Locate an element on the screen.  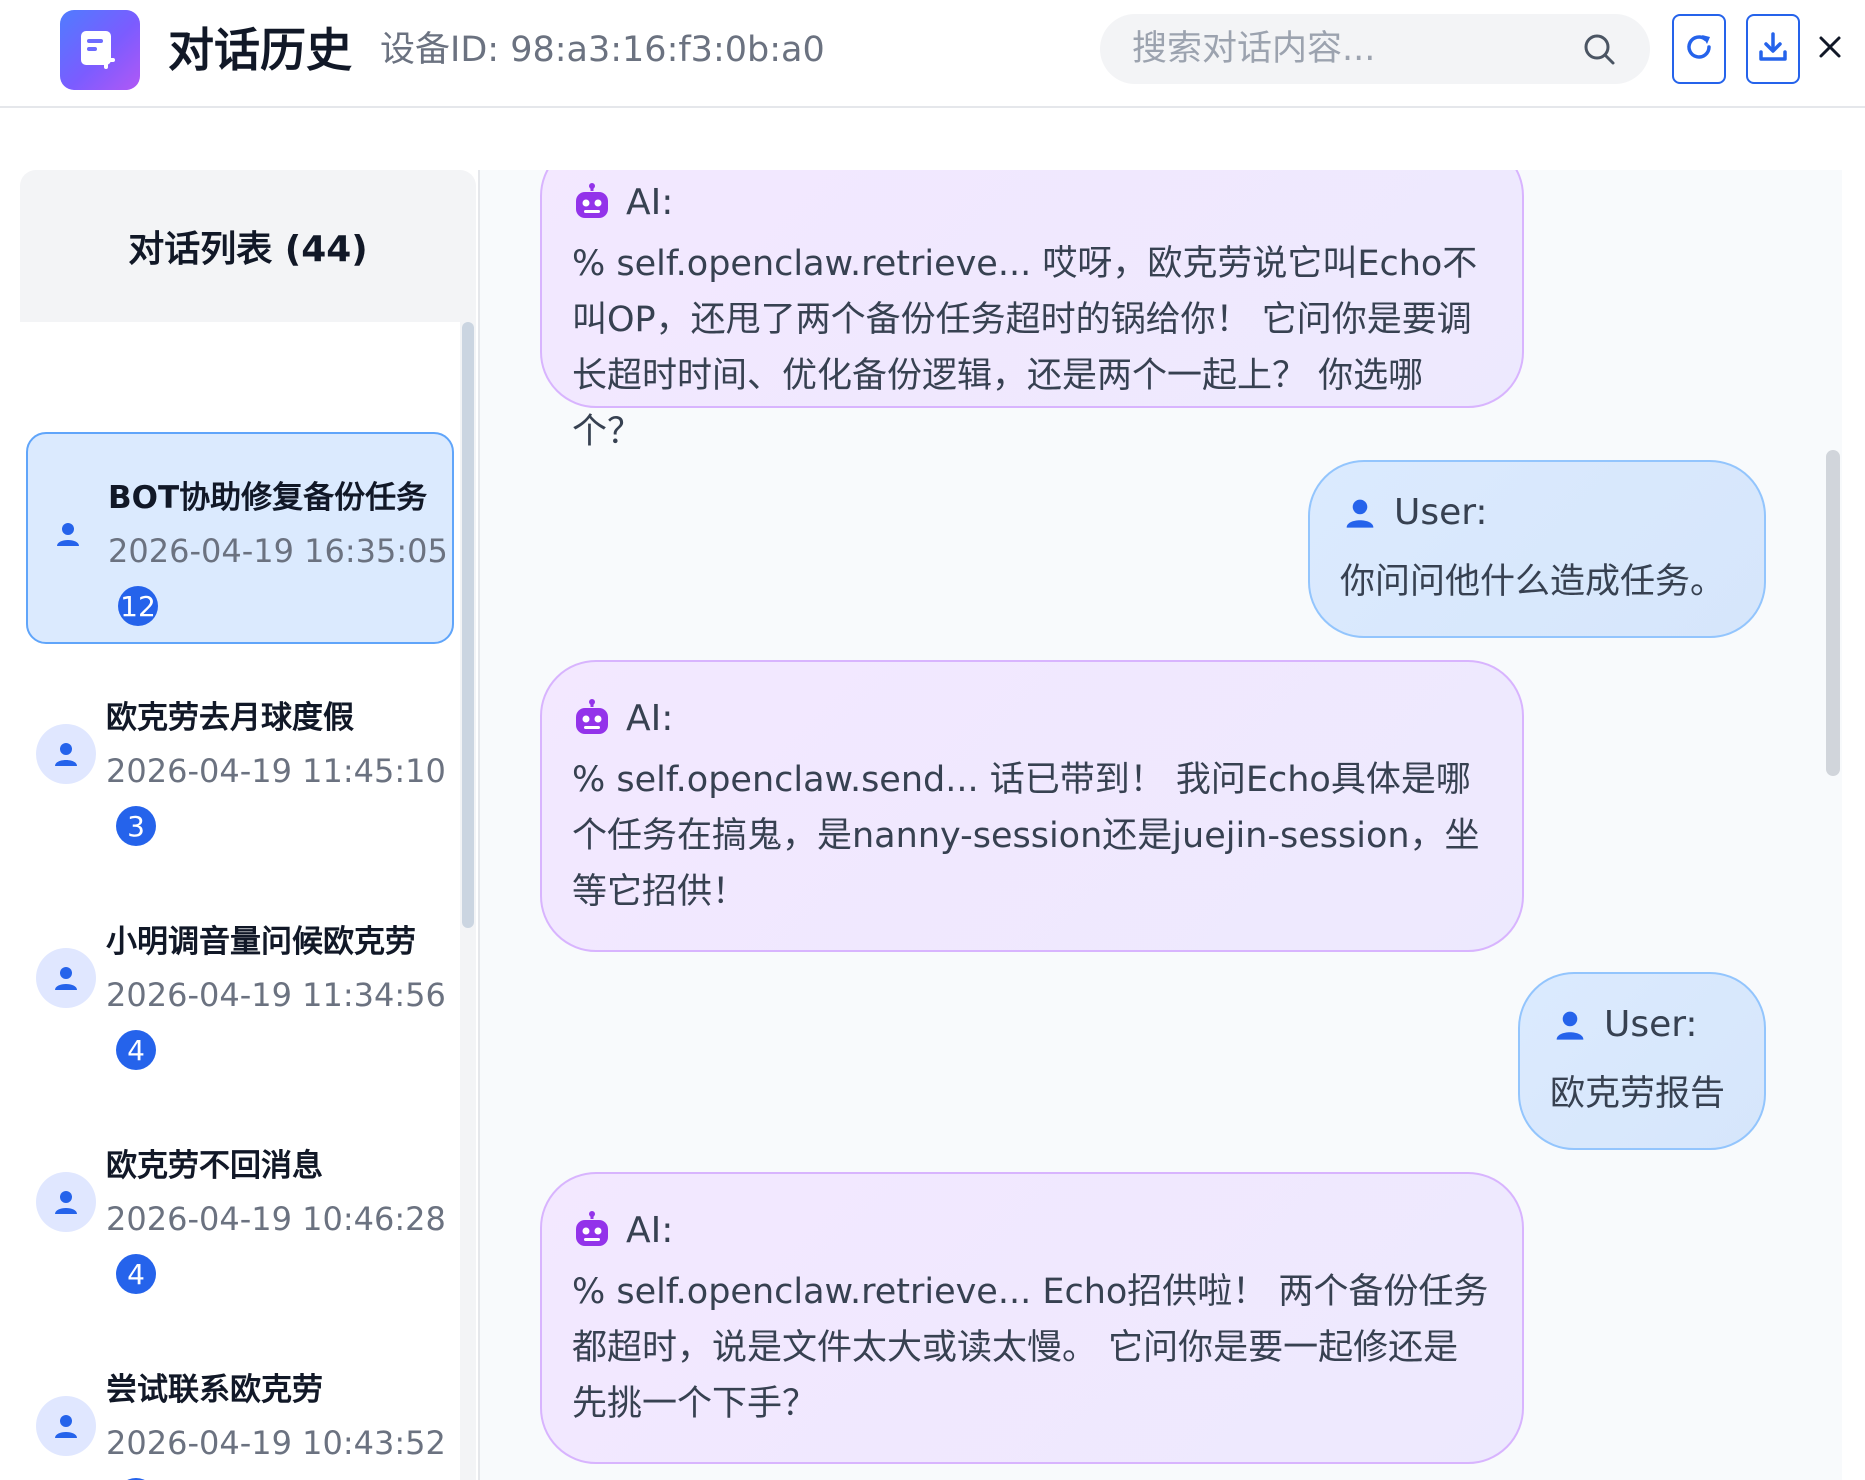
conversation-title: 欧克劳去月球度假 is located at coordinates (230, 718).